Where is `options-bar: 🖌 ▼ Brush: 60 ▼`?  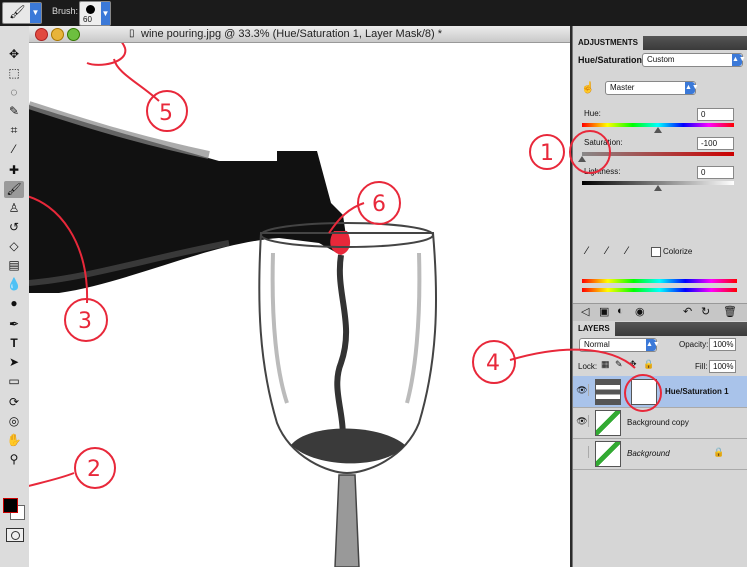 options-bar: 🖌 ▼ Brush: 60 ▼ is located at coordinates (373, 13).